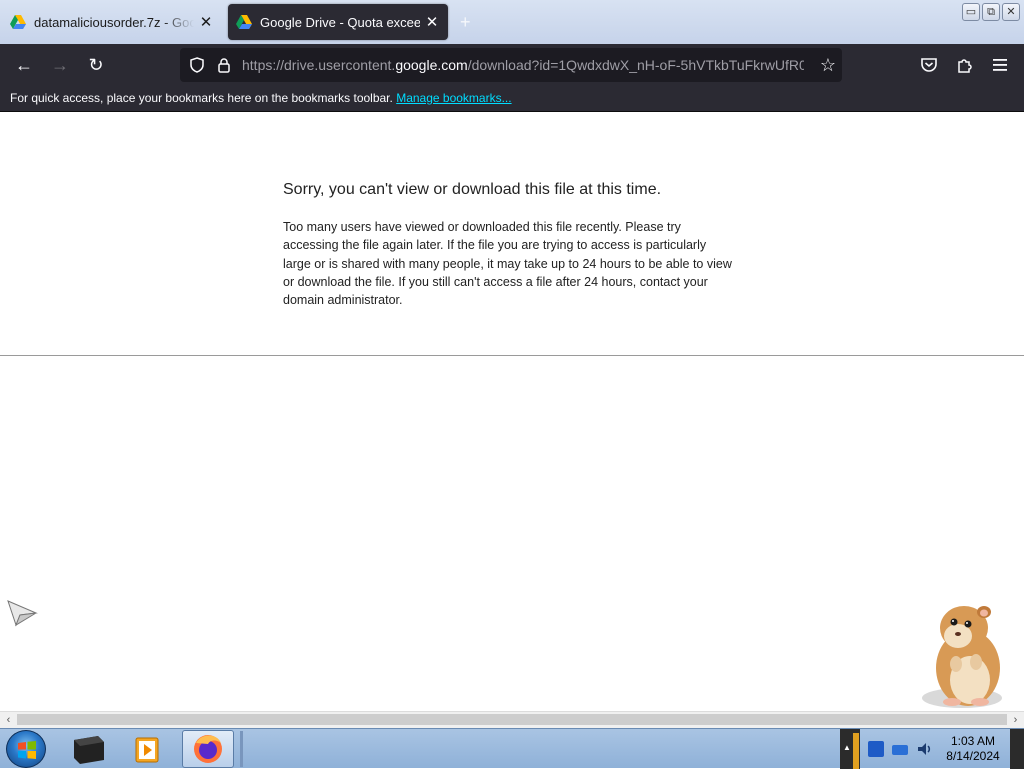 The image size is (1024, 773). Describe the element at coordinates (1017, 749) in the screenshot. I see `show-desktop-button` at that location.